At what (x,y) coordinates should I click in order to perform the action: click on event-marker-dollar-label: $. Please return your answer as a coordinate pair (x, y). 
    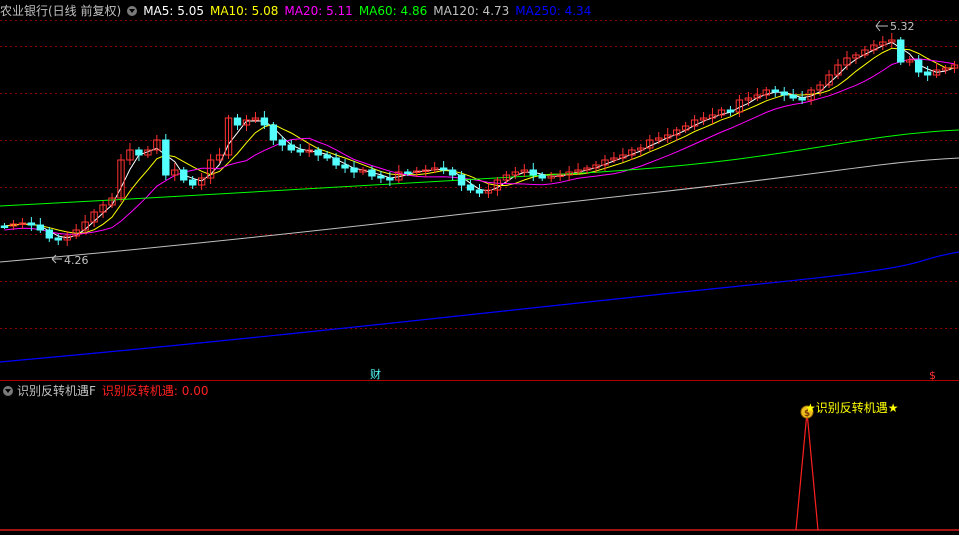
    Looking at the image, I should click on (932, 375).